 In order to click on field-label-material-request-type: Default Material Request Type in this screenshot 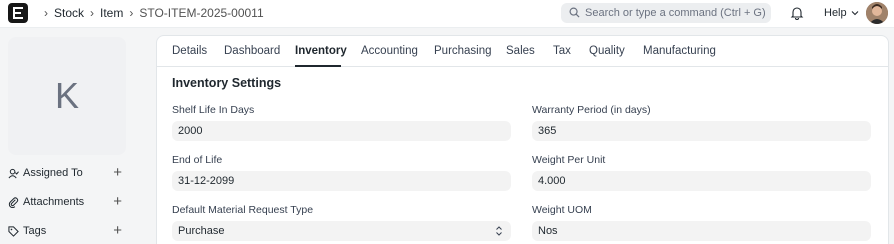, I will do `click(243, 210)`.